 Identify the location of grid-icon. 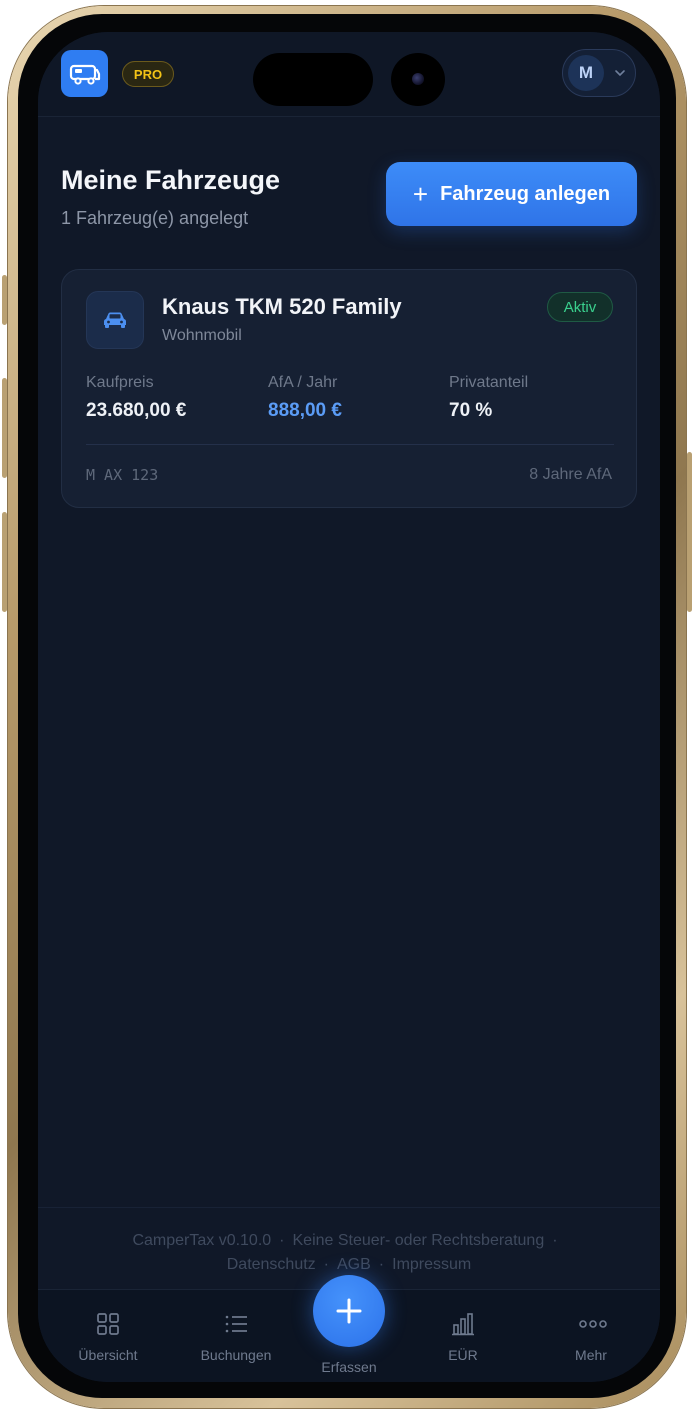
(108, 1324).